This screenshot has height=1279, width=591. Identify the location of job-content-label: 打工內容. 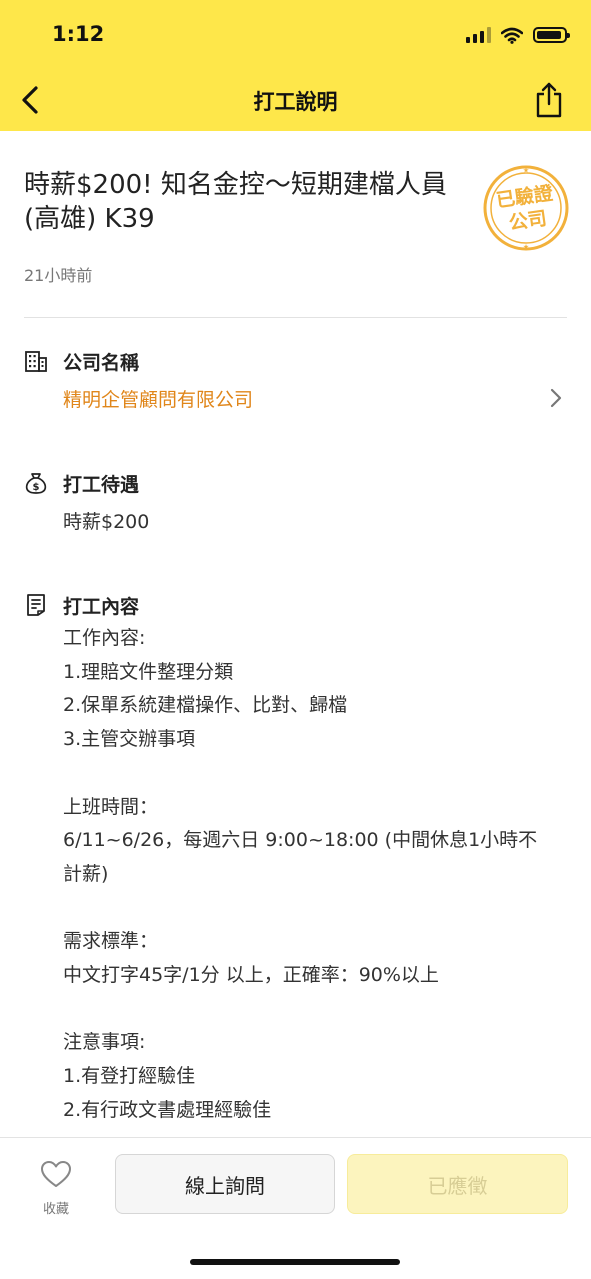
(101, 607).